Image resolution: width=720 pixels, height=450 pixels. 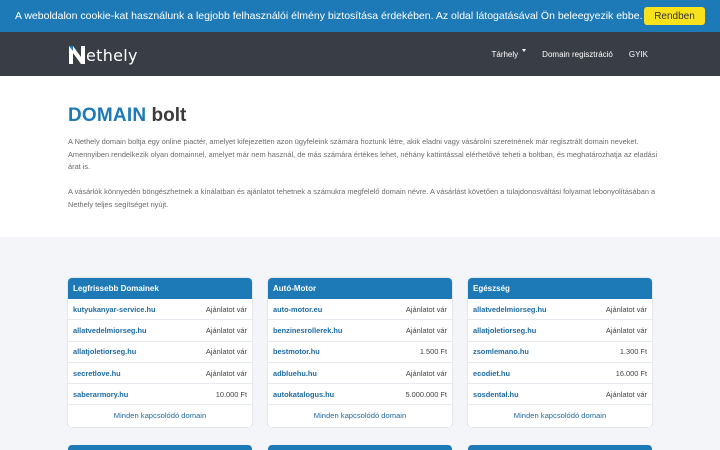 I want to click on domain-row: kutyukanyar-service.hu Ajánlatot vár, so click(x=160, y=310).